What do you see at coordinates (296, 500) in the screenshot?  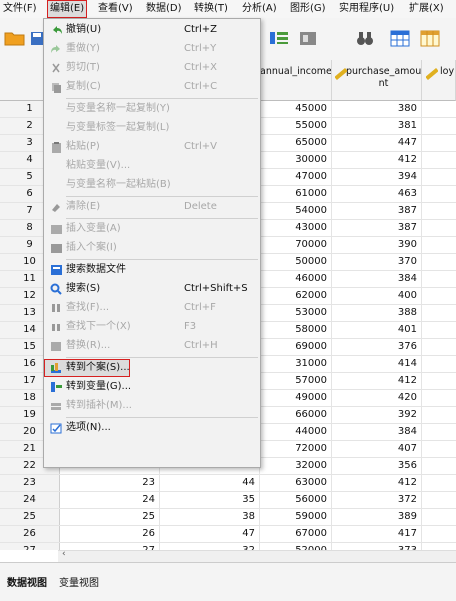 I see `cell-annual-income: 56000` at bounding box center [296, 500].